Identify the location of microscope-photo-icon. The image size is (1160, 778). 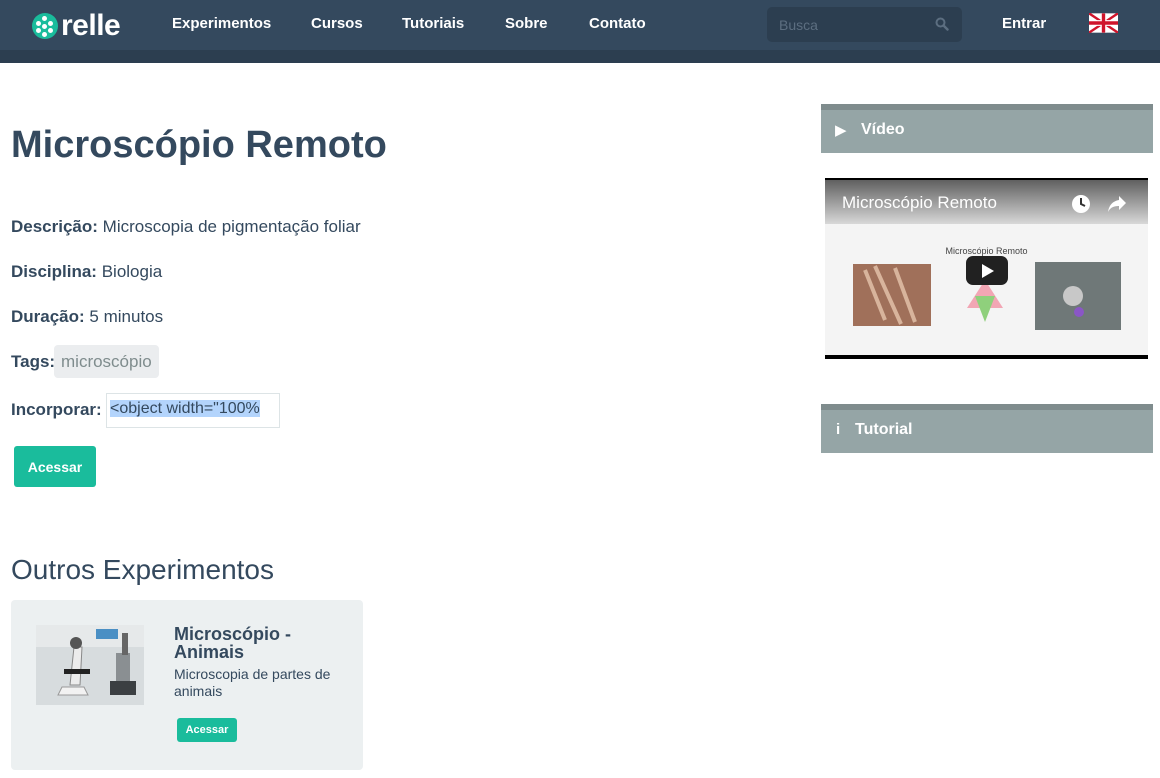
(90, 665).